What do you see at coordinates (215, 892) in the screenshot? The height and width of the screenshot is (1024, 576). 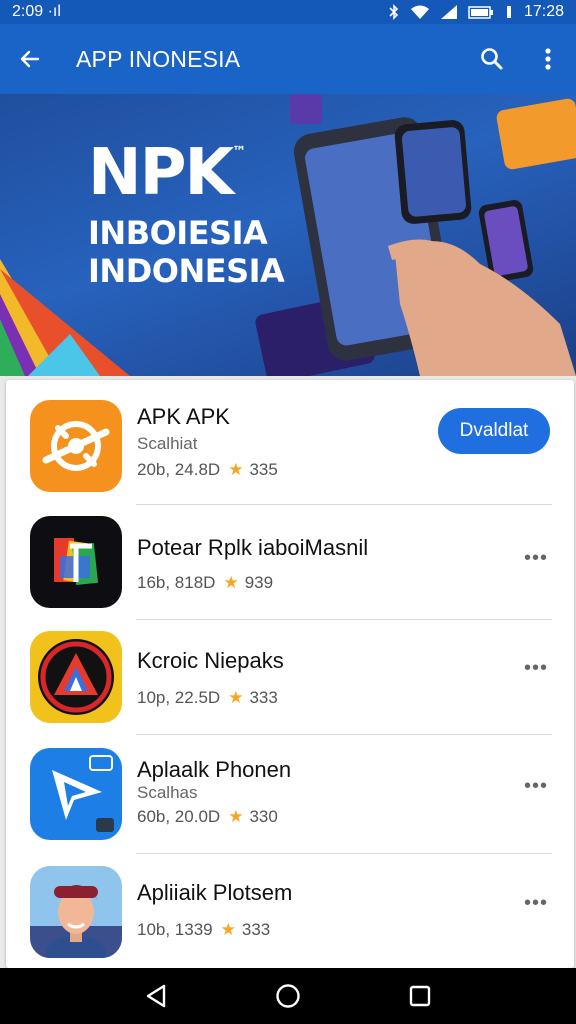 I see `app-name: Apliiaik Plotsem` at bounding box center [215, 892].